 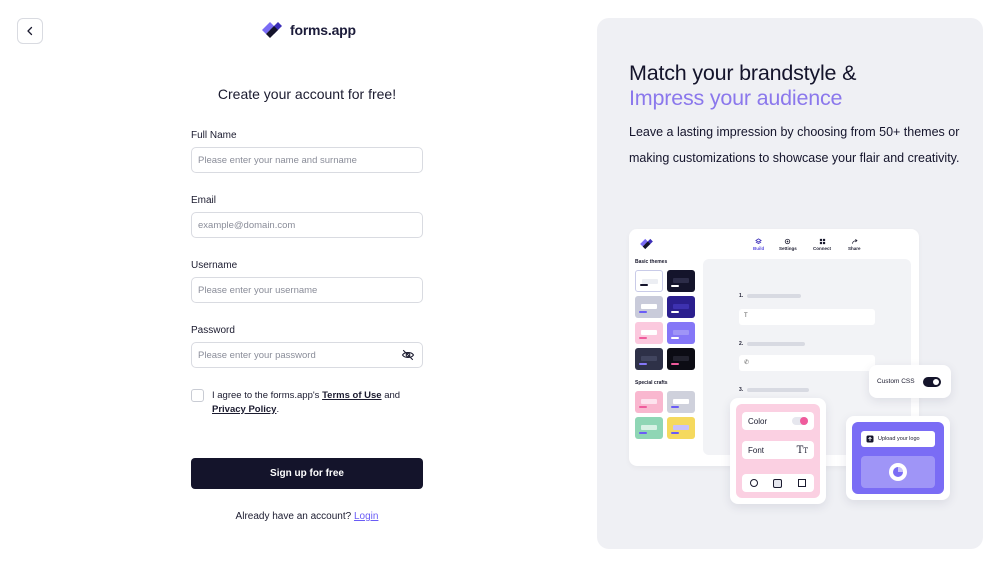 I want to click on rounded-square-shape-icon, so click(x=778, y=483).